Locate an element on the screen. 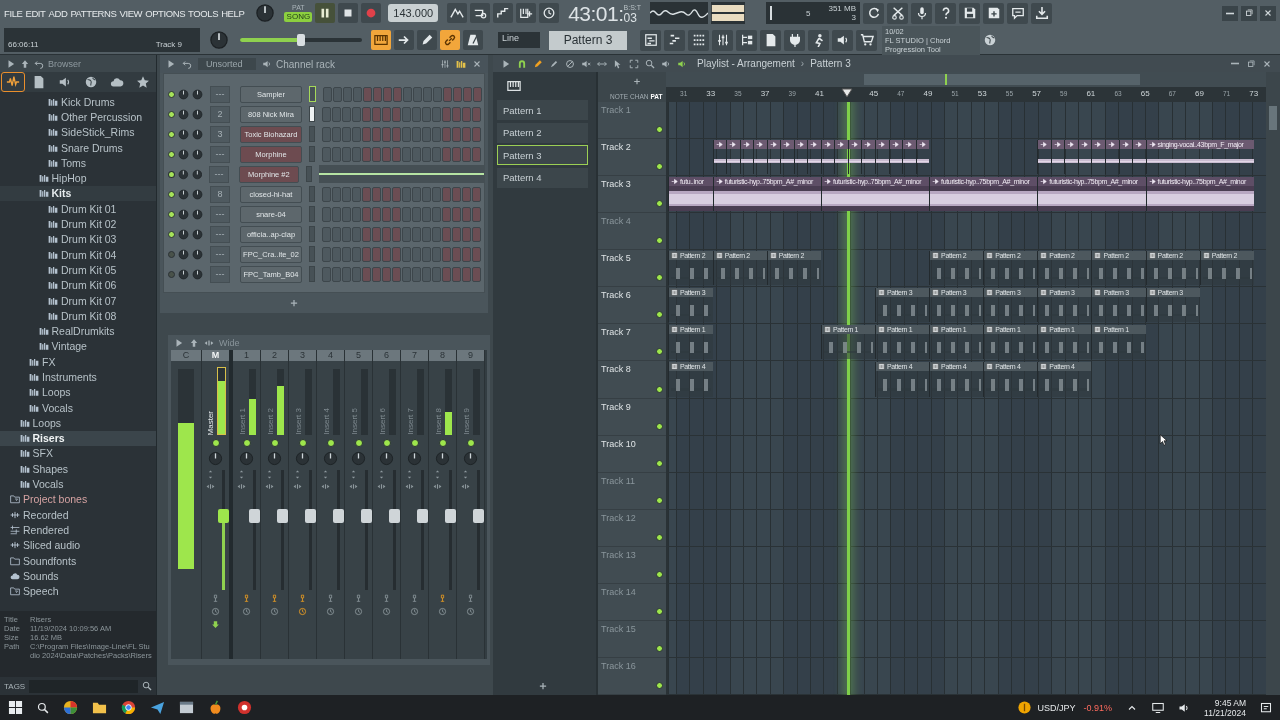  breadcrumb-pattern: Pattern 3 is located at coordinates (830, 63).